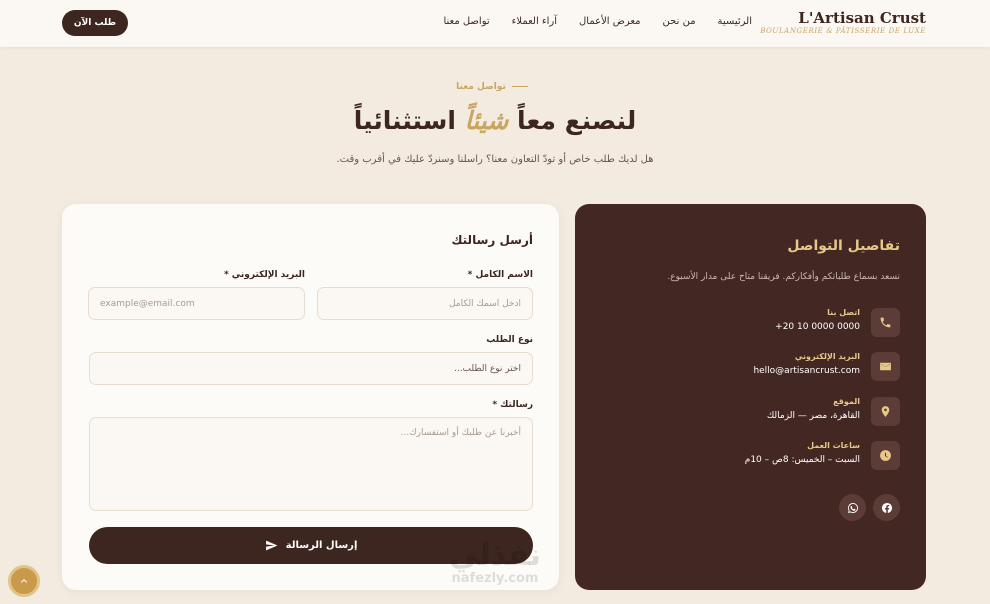 The width and height of the screenshot is (990, 604). What do you see at coordinates (486, 120) in the screenshot?
I see `title-accent: شيئاً` at bounding box center [486, 120].